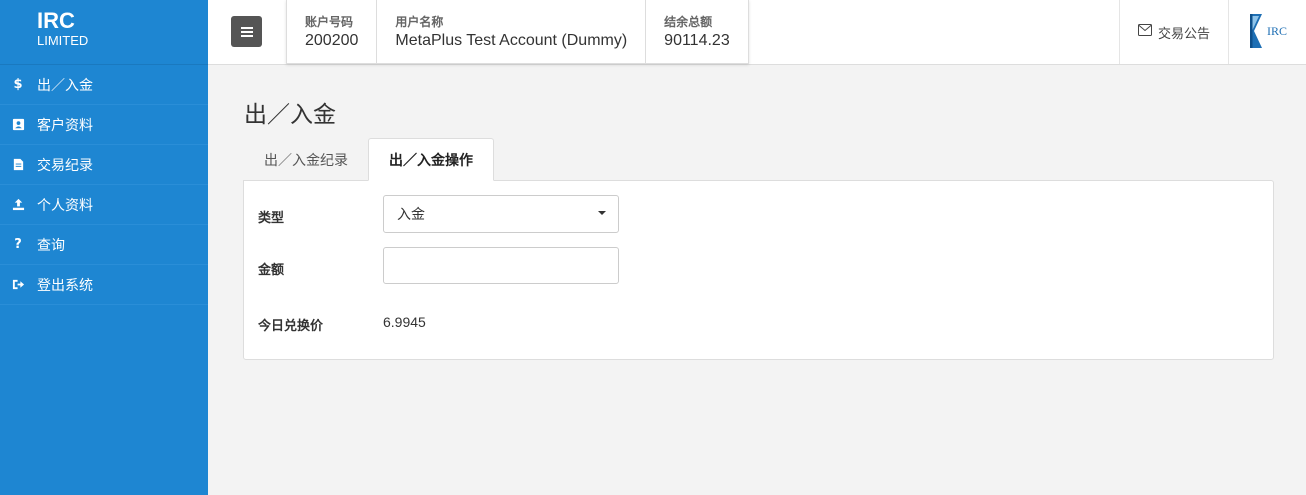 Image resolution: width=1306 pixels, height=495 pixels. Describe the element at coordinates (63, 40) in the screenshot. I see `brand-subtitle: LIMITED` at that location.